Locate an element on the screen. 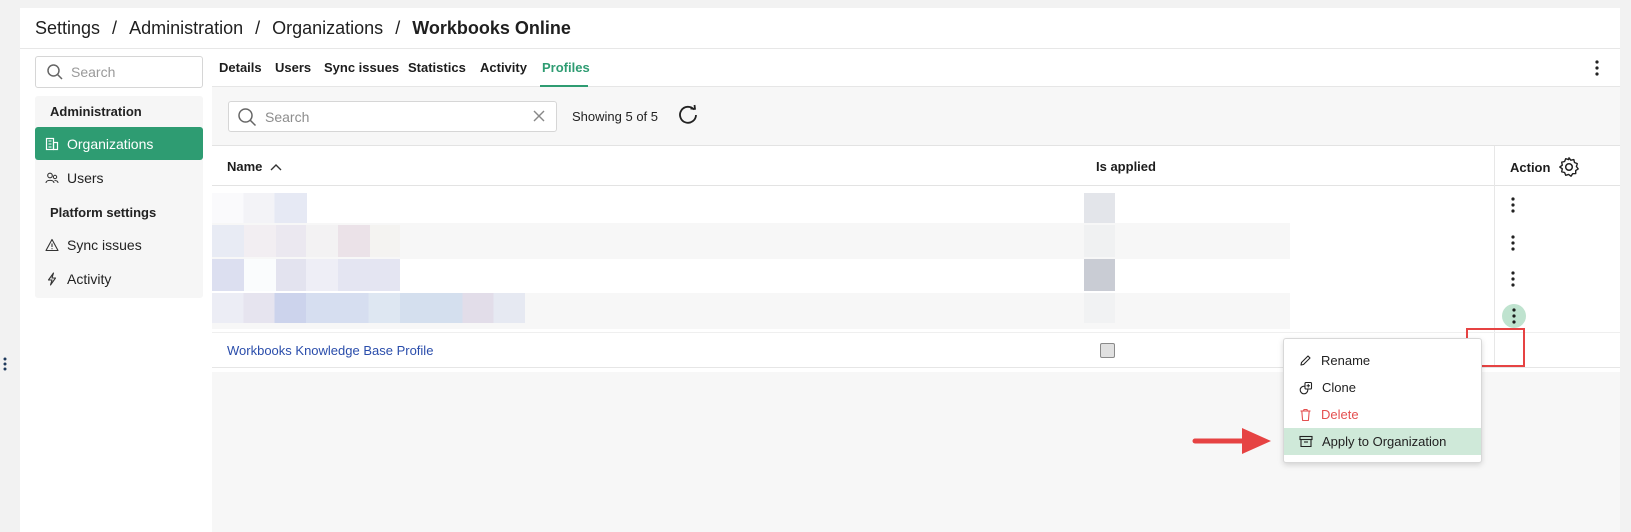 This screenshot has height=532, width=1631. tab-sync-issues: Sync issues is located at coordinates (361, 67).